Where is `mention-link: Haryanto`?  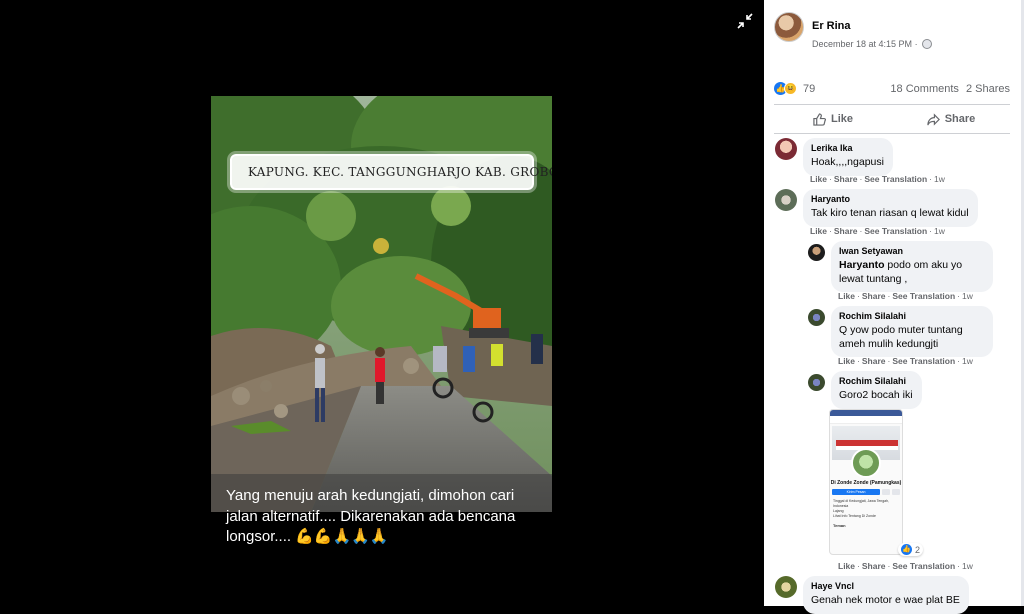
mention-link: Haryanto is located at coordinates (862, 265).